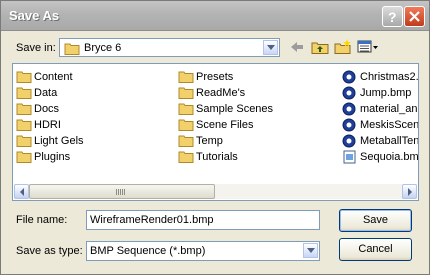 This screenshot has width=430, height=275. Describe the element at coordinates (389, 141) in the screenshot. I see `item-label: MetaballTen` at that location.